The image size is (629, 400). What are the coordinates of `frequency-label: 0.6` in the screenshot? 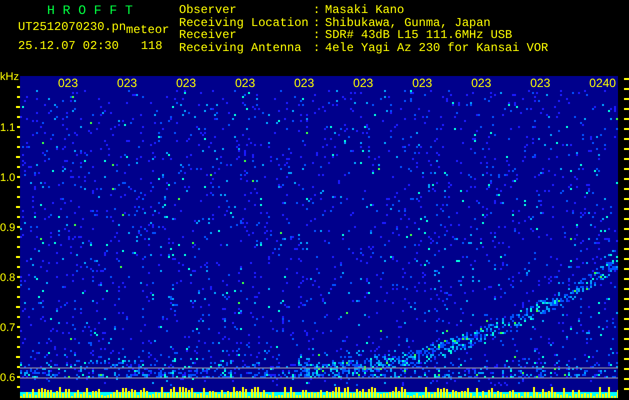 It's located at (8, 378).